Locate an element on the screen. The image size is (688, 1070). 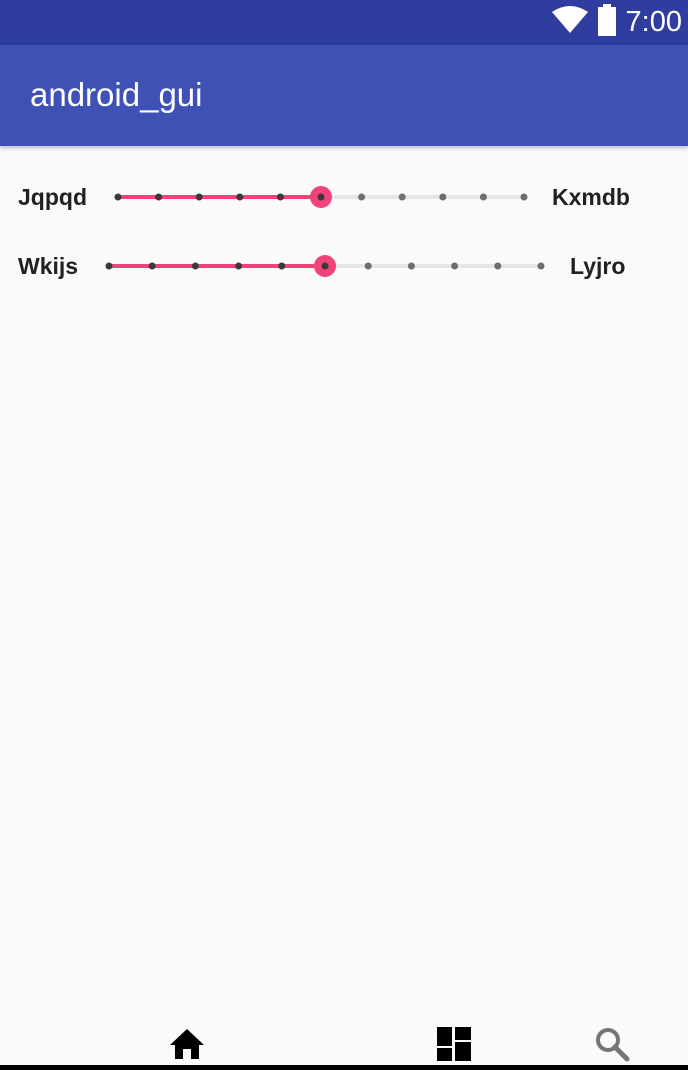
status-bar: 7:00 is located at coordinates (344, 22).